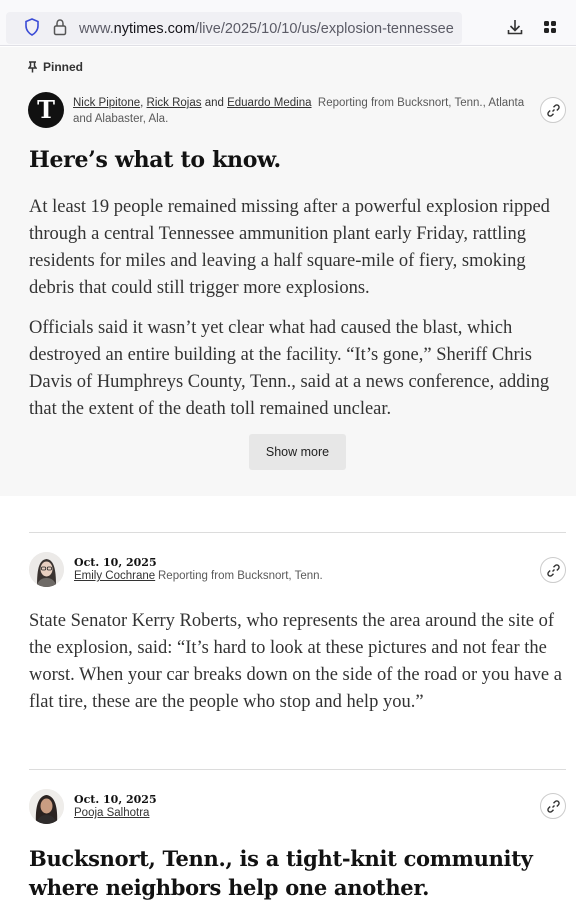 The image size is (576, 922). Describe the element at coordinates (114, 576) in the screenshot. I see `author-link-emily-cochrane: Emily Cochrane` at that location.